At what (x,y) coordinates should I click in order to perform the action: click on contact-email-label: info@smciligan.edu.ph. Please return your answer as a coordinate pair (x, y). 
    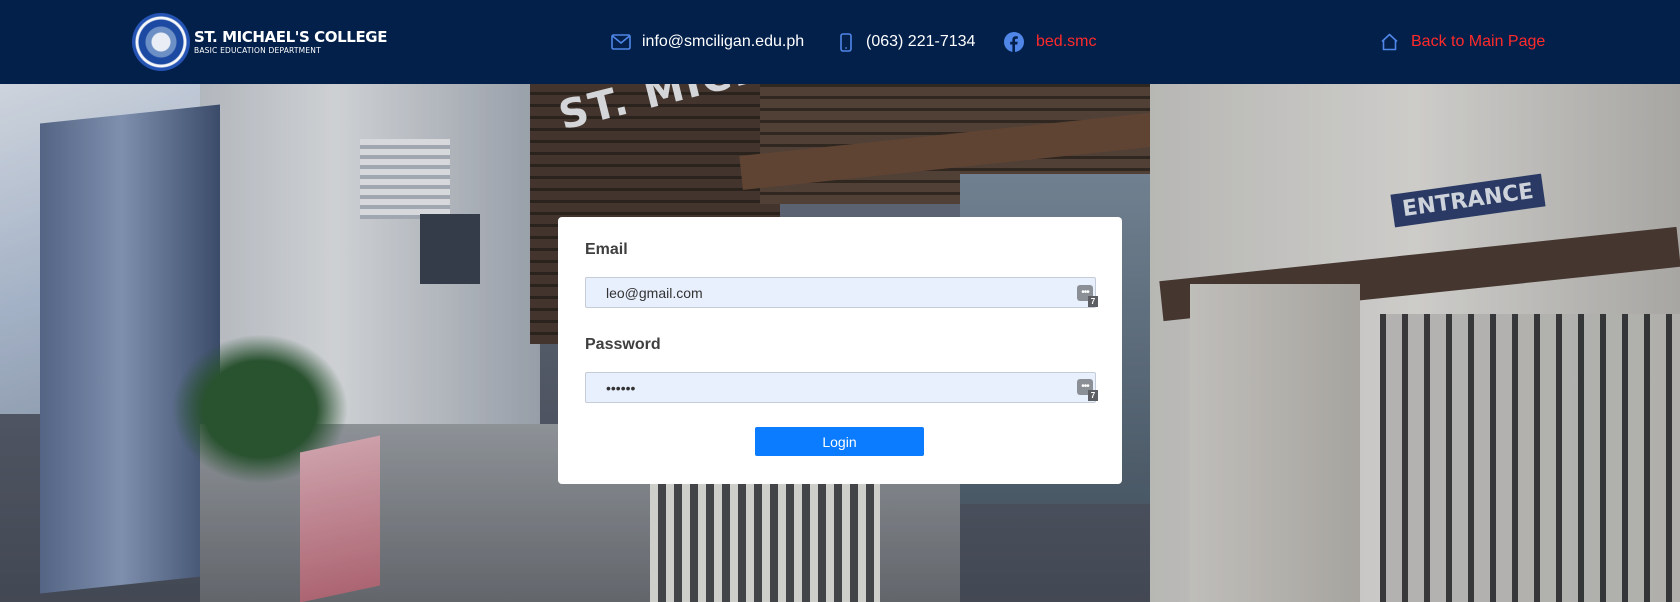
    Looking at the image, I should click on (723, 41).